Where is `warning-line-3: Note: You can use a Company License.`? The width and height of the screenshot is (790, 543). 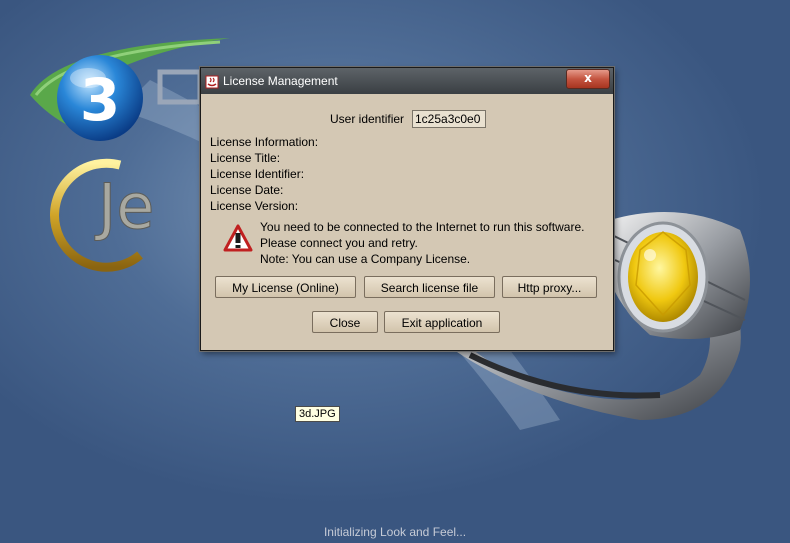 warning-line-3: Note: You can use a Company License. is located at coordinates (365, 259).